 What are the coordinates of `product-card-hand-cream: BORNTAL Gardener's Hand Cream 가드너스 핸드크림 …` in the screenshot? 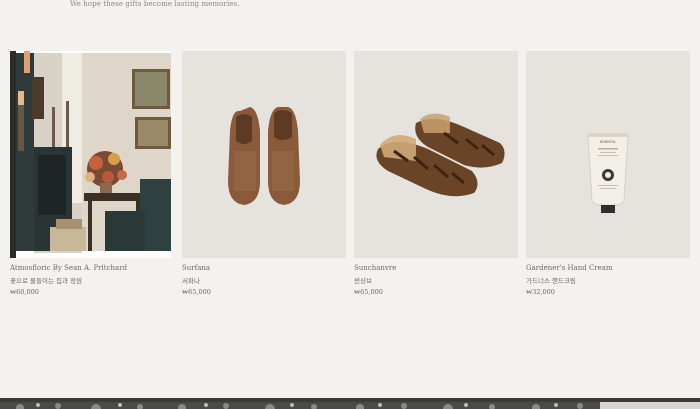 It's located at (608, 173).